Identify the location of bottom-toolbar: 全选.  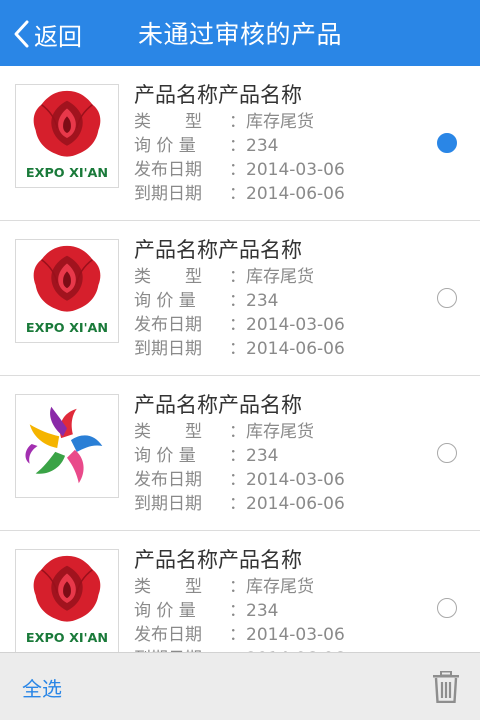
(240, 686).